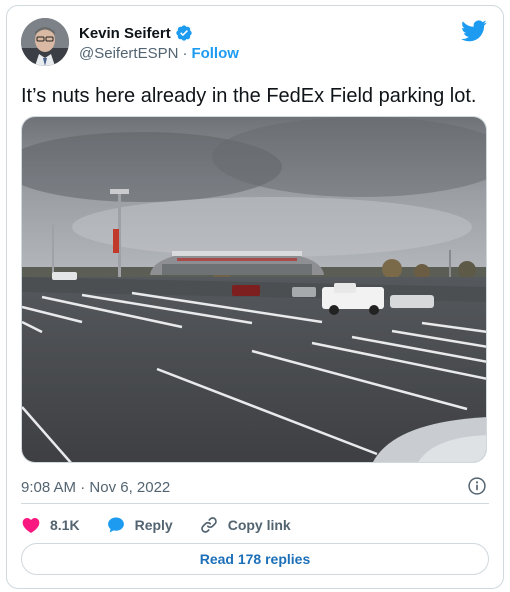  I want to click on read-replies-button: Read 178 replies, so click(255, 559).